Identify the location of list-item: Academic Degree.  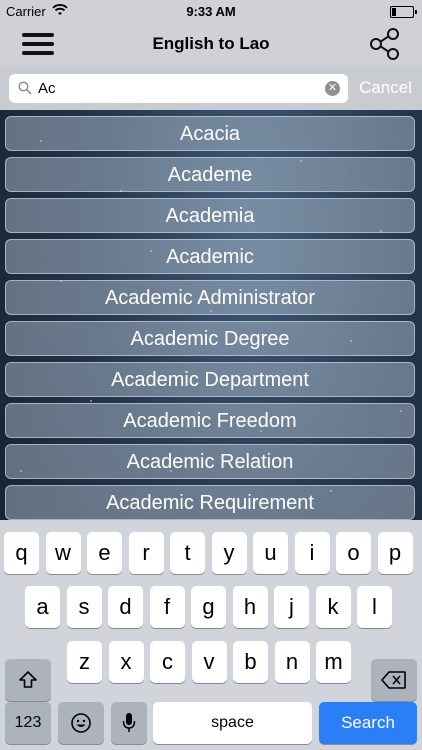
(210, 338).